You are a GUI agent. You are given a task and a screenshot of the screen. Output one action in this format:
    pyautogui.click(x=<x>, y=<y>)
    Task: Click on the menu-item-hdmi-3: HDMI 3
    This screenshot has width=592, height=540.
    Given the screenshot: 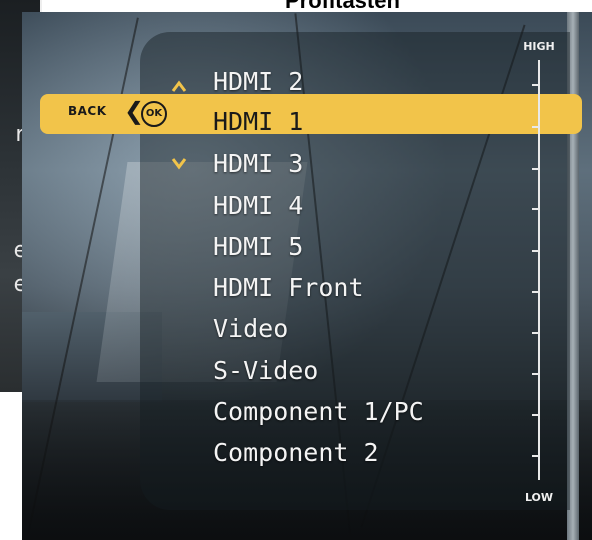 What is the action you would take?
    pyautogui.click(x=258, y=164)
    